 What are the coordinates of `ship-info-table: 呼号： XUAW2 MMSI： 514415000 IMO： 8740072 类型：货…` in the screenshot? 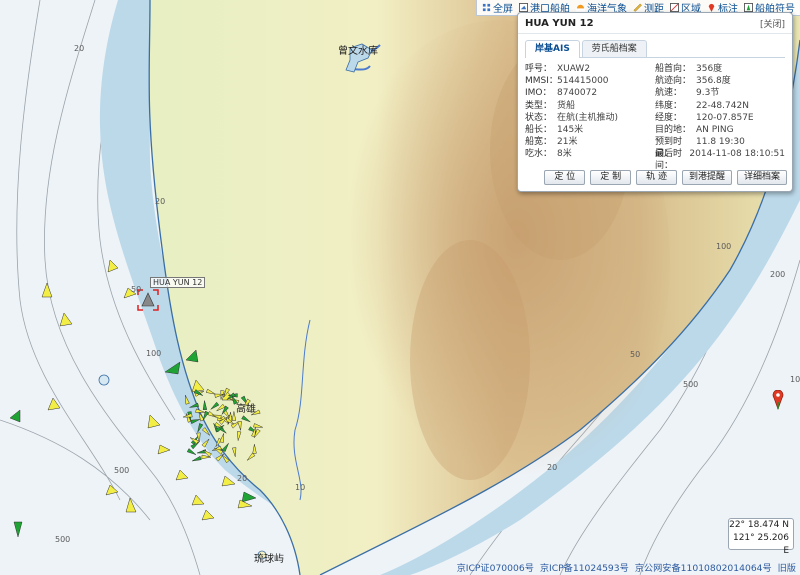 It's located at (655, 115).